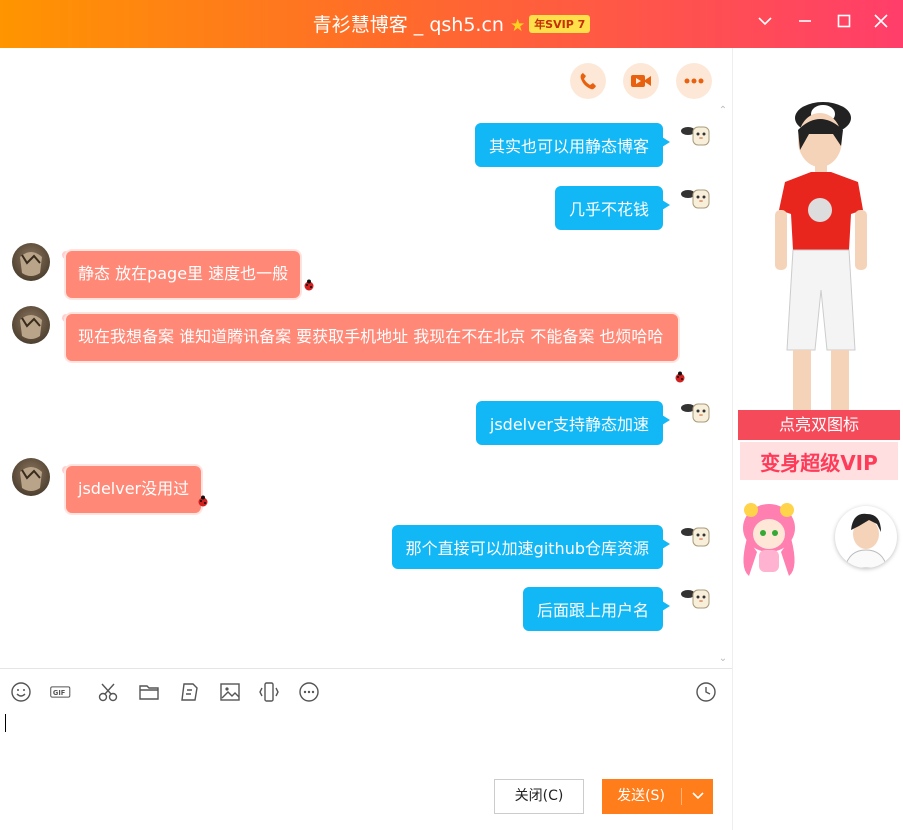 The image size is (903, 830). What do you see at coordinates (697, 796) in the screenshot?
I see `send-options-chevron-icon` at bounding box center [697, 796].